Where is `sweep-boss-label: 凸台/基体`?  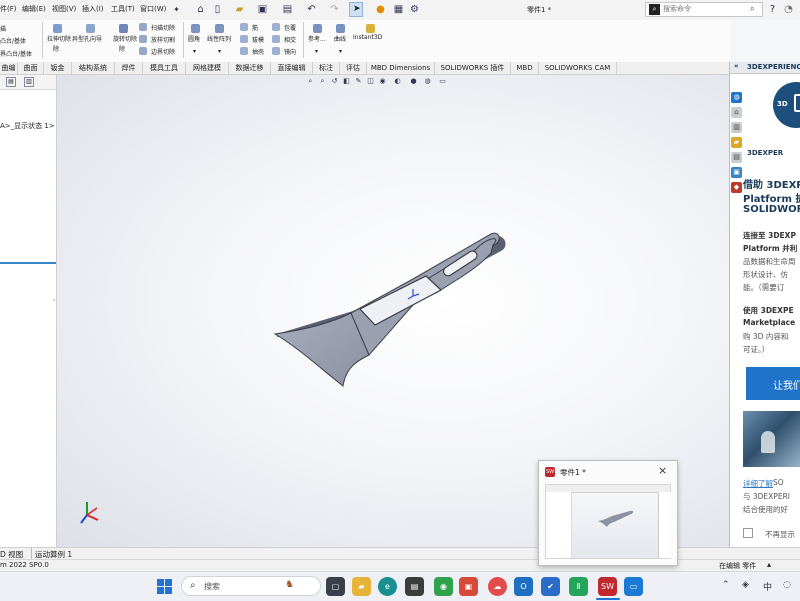
sweep-boss-label: 凸台/基体 is located at coordinates (13, 40).